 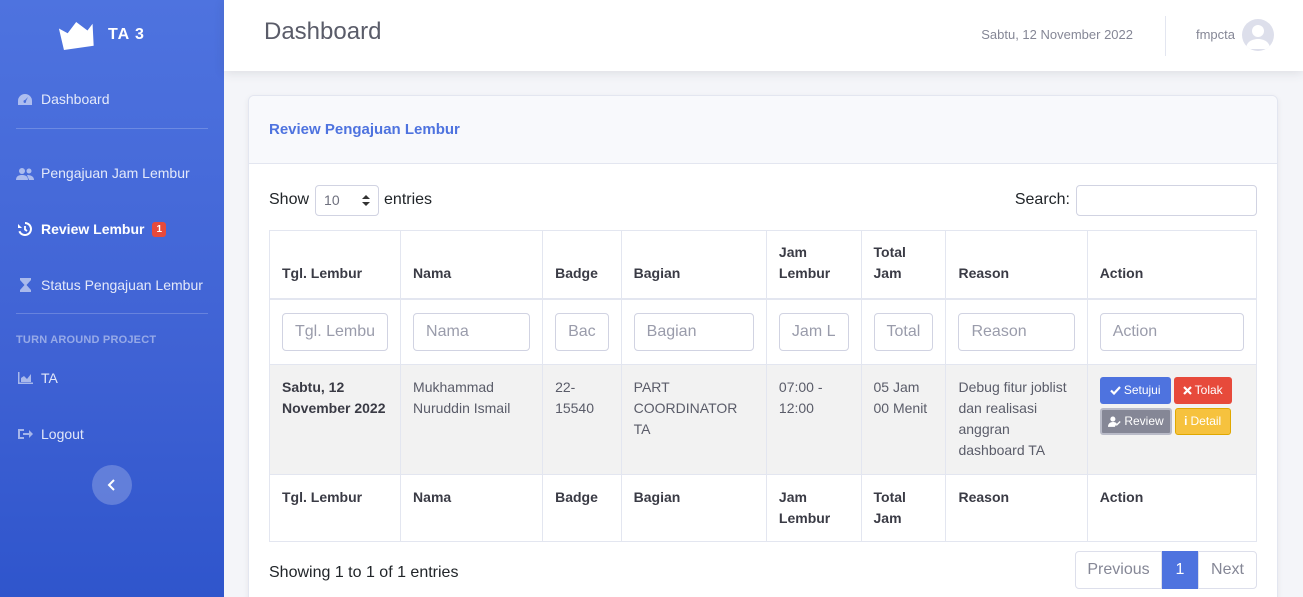 I want to click on check-icon, so click(x=1115, y=390).